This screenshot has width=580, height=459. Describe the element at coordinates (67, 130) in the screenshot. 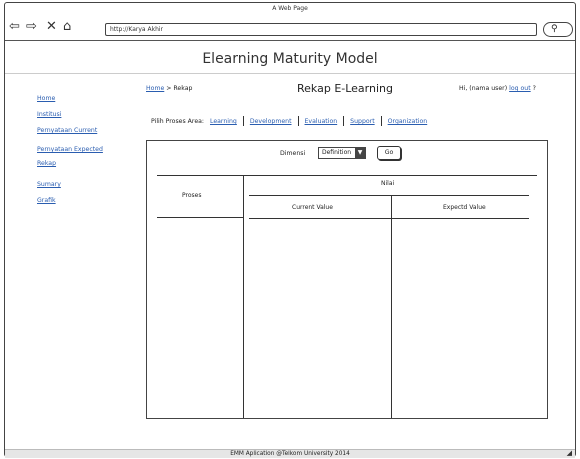

I see `sidebar-item-pernyataan-current: Pernyataan Current` at that location.